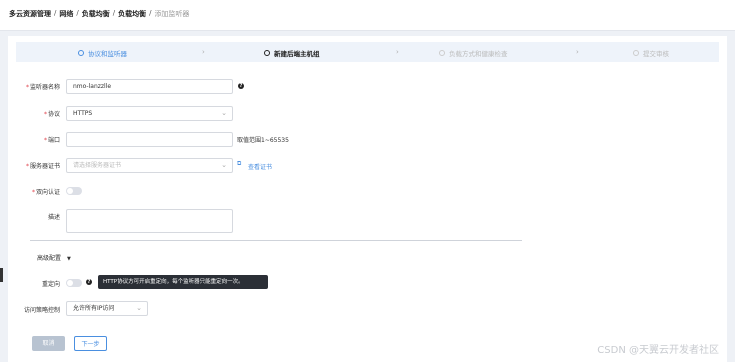 The image size is (735, 362). What do you see at coordinates (102, 53) in the screenshot?
I see `step-protocol-listener: 协议和监听器` at bounding box center [102, 53].